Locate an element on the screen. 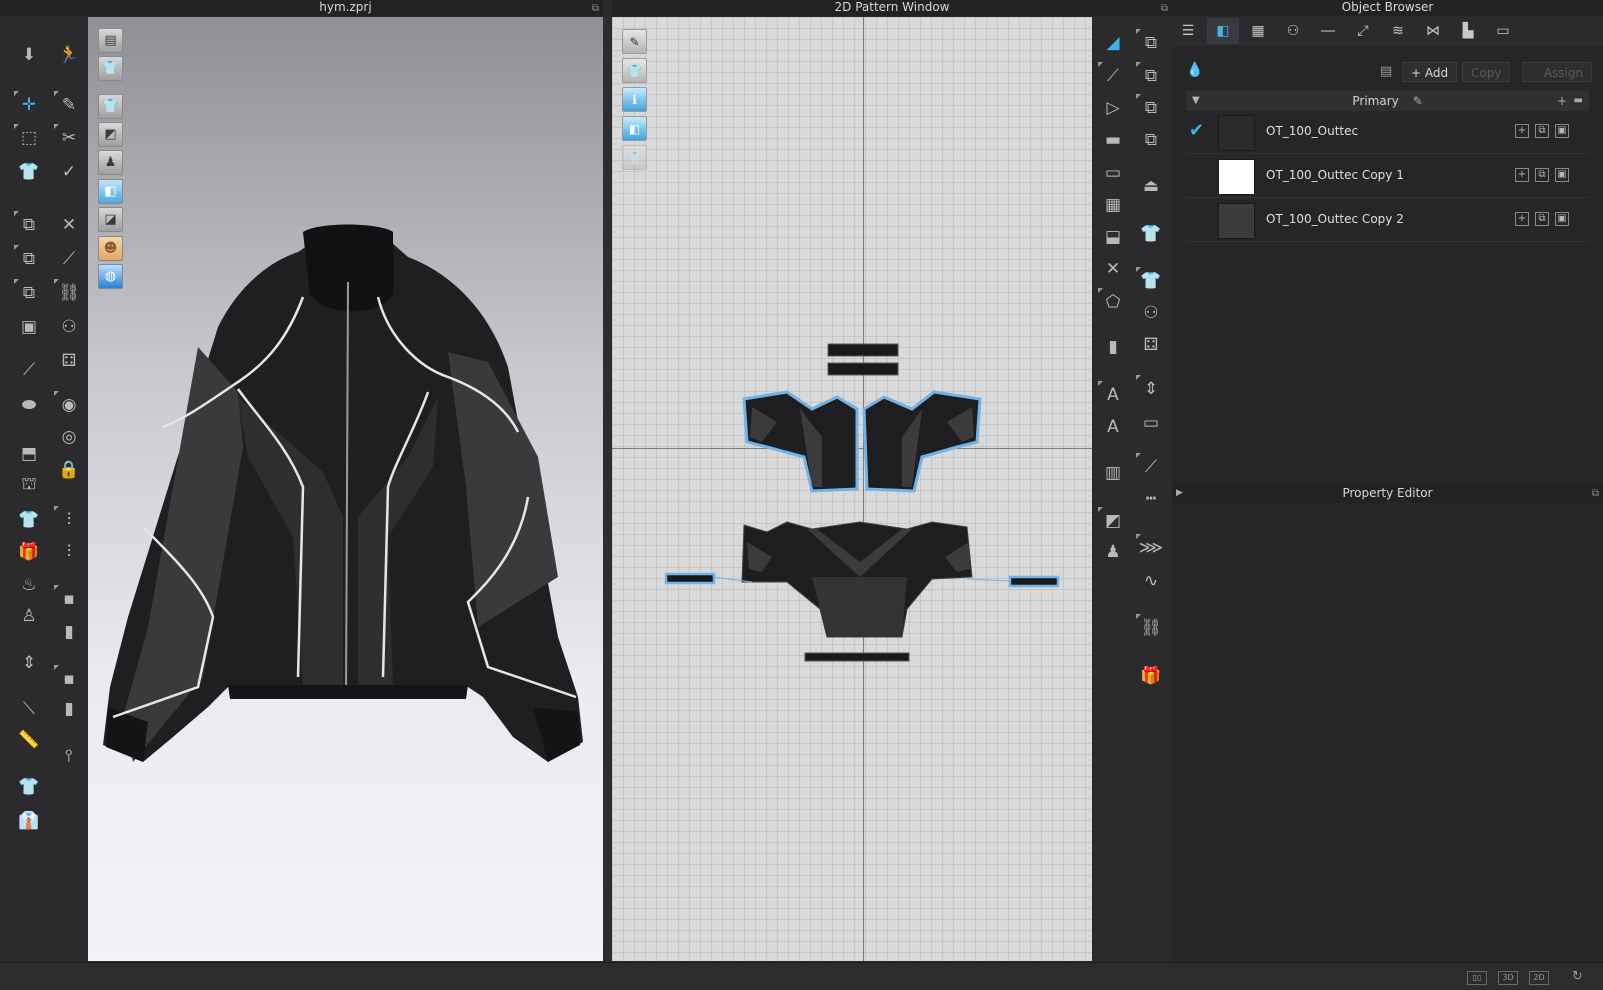 This screenshot has height=990, width=1603. fill-icon: ▮ is located at coordinates (69, 632).